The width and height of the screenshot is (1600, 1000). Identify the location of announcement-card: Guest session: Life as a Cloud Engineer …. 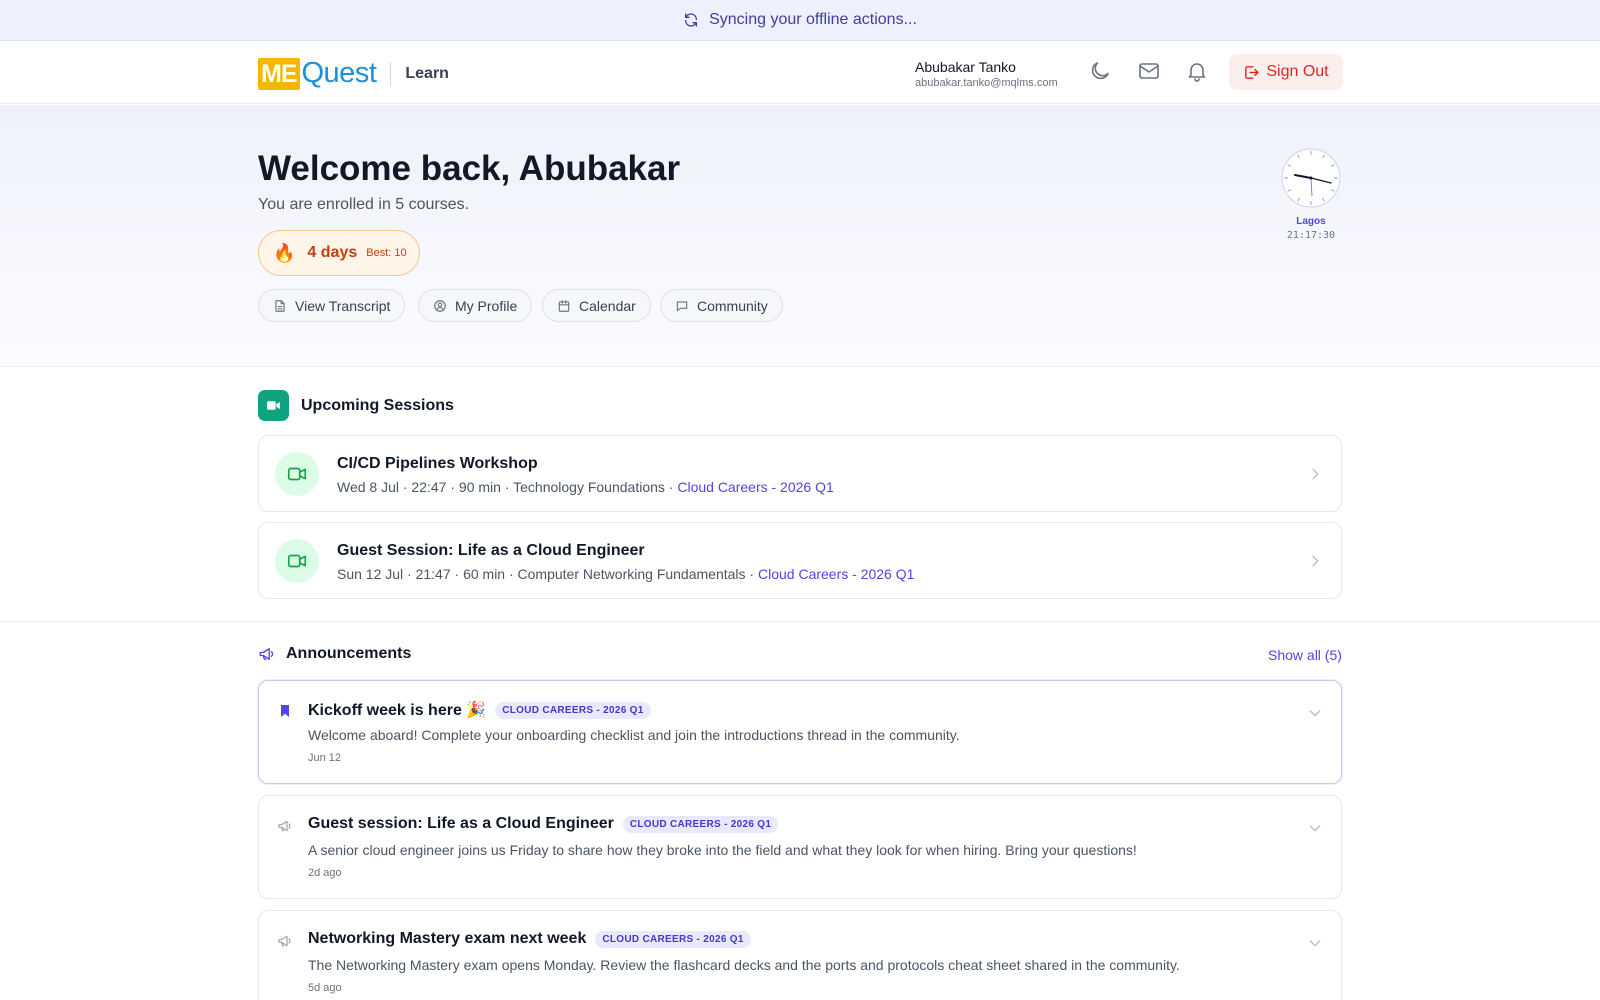
(800, 847).